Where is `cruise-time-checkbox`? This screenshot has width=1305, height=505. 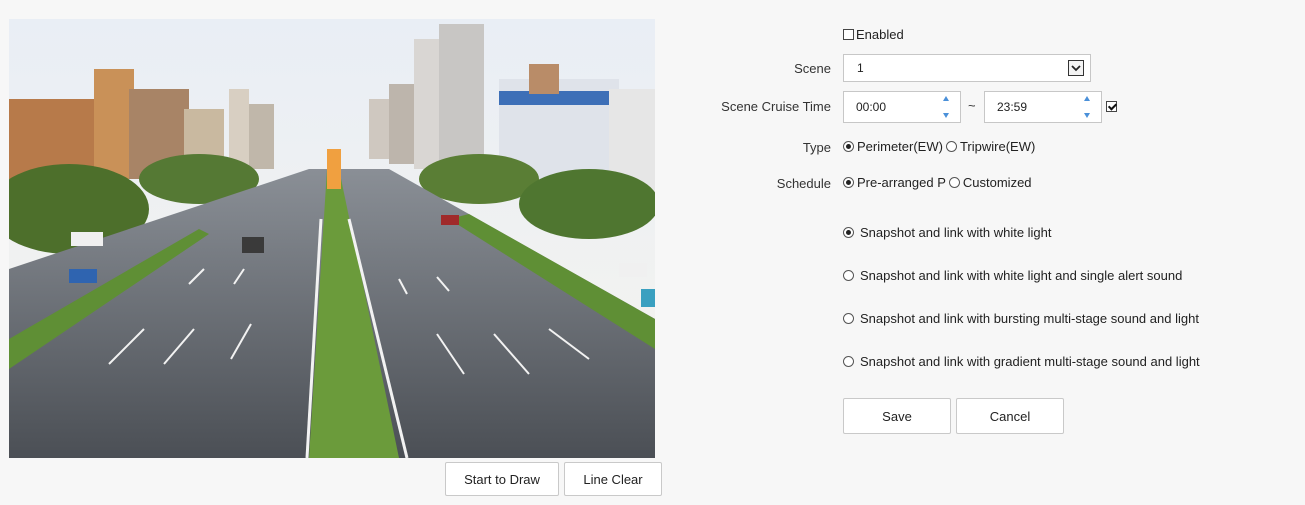 cruise-time-checkbox is located at coordinates (1111, 106).